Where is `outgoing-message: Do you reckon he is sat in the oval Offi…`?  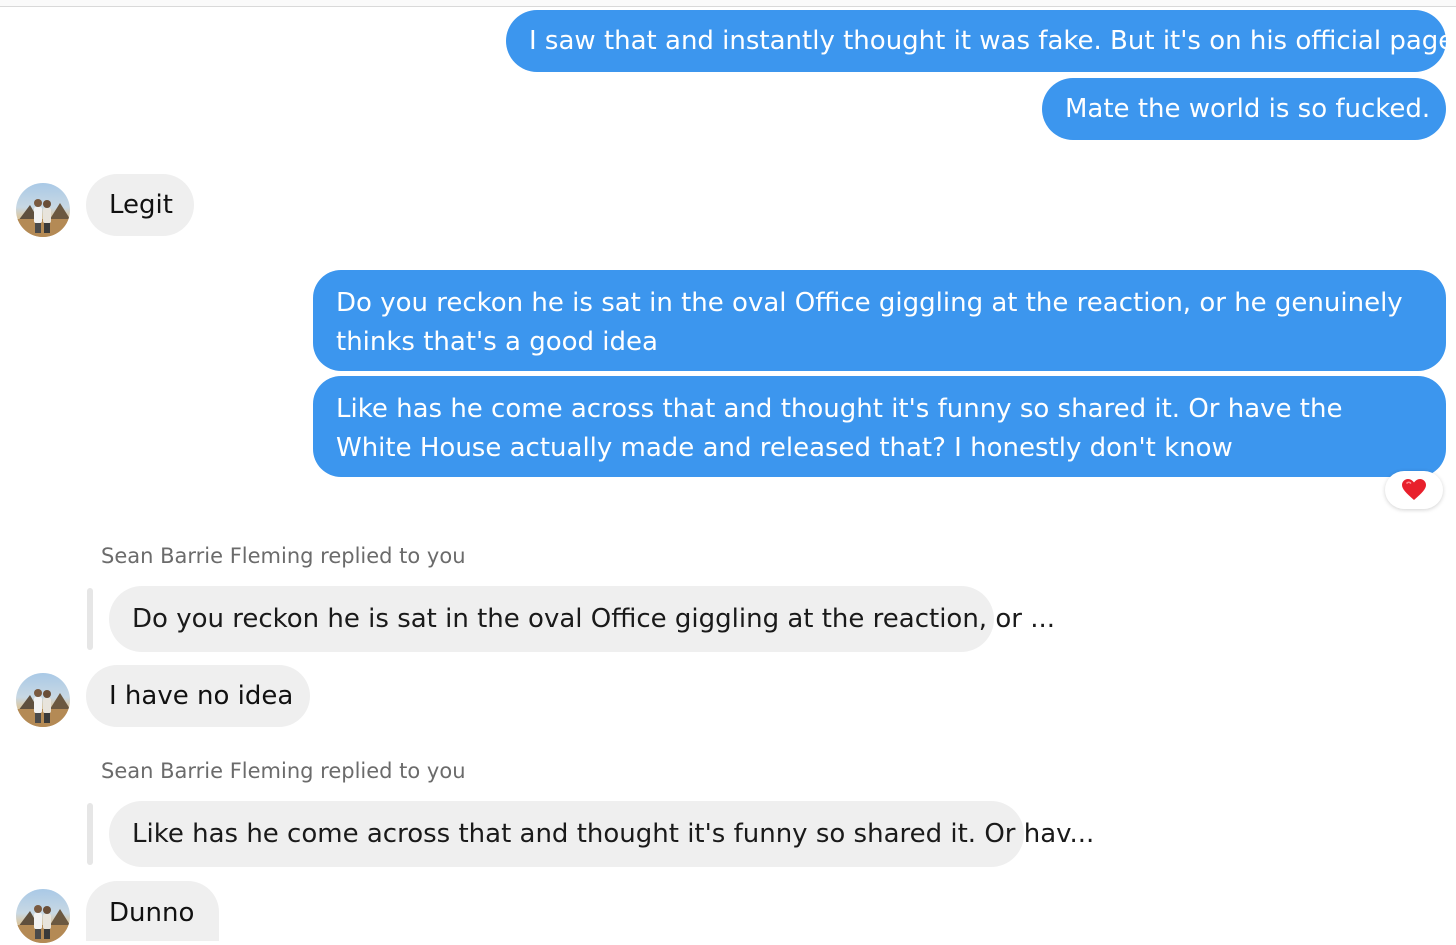
outgoing-message: Do you reckon he is sat in the oval Offi… is located at coordinates (879, 320).